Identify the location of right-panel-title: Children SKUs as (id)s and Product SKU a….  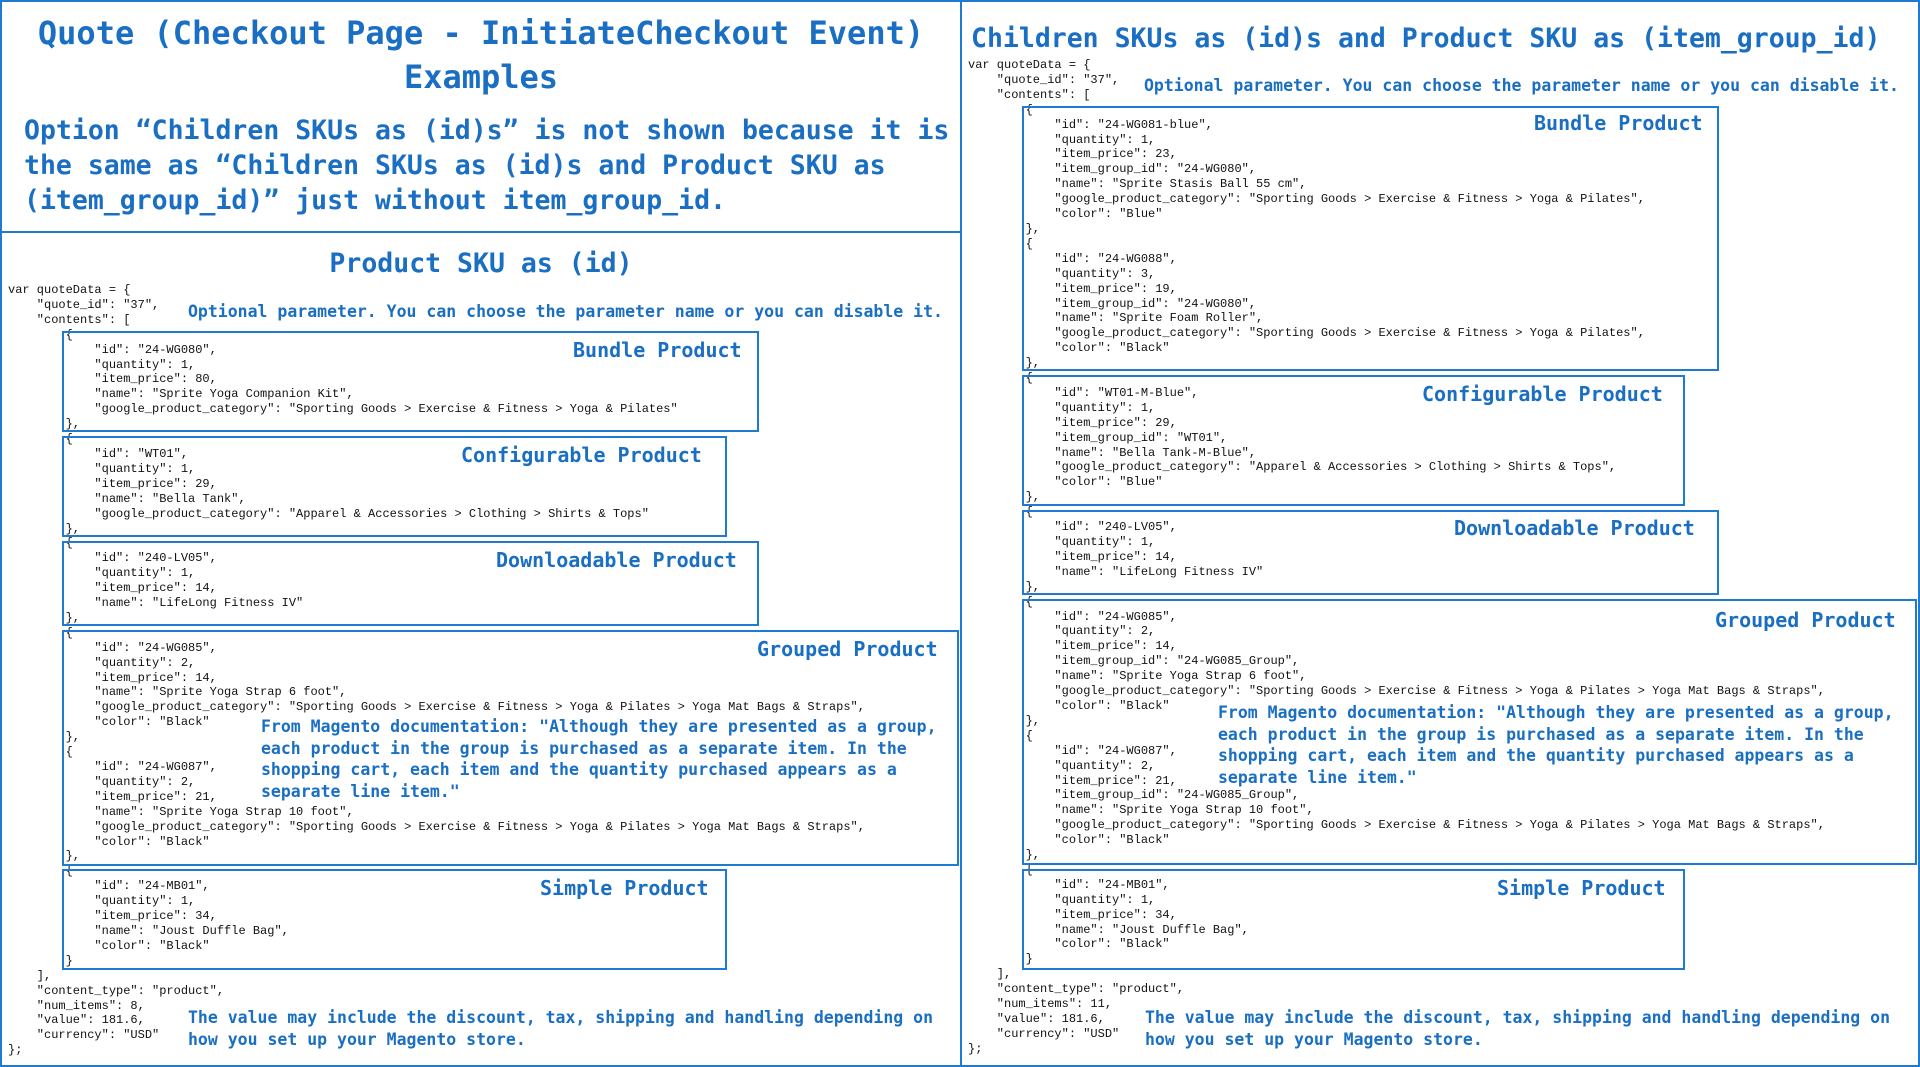
(1426, 38).